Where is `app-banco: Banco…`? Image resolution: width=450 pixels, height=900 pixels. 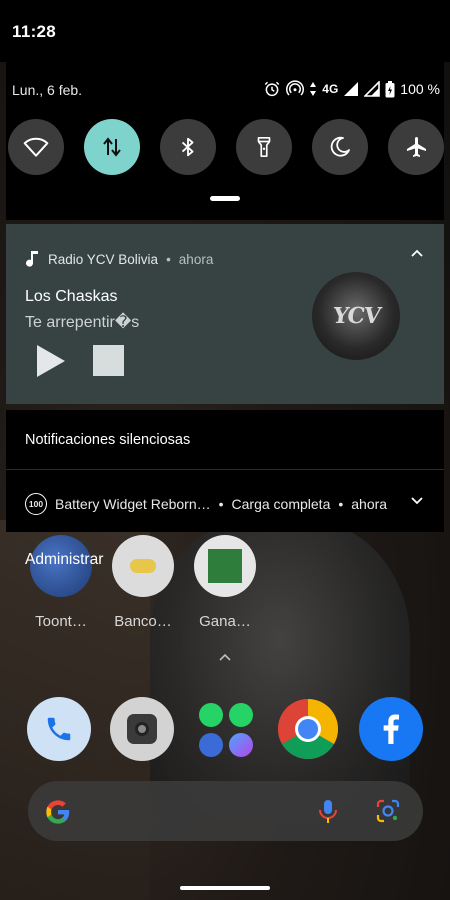 app-banco: Banco… is located at coordinates (143, 582).